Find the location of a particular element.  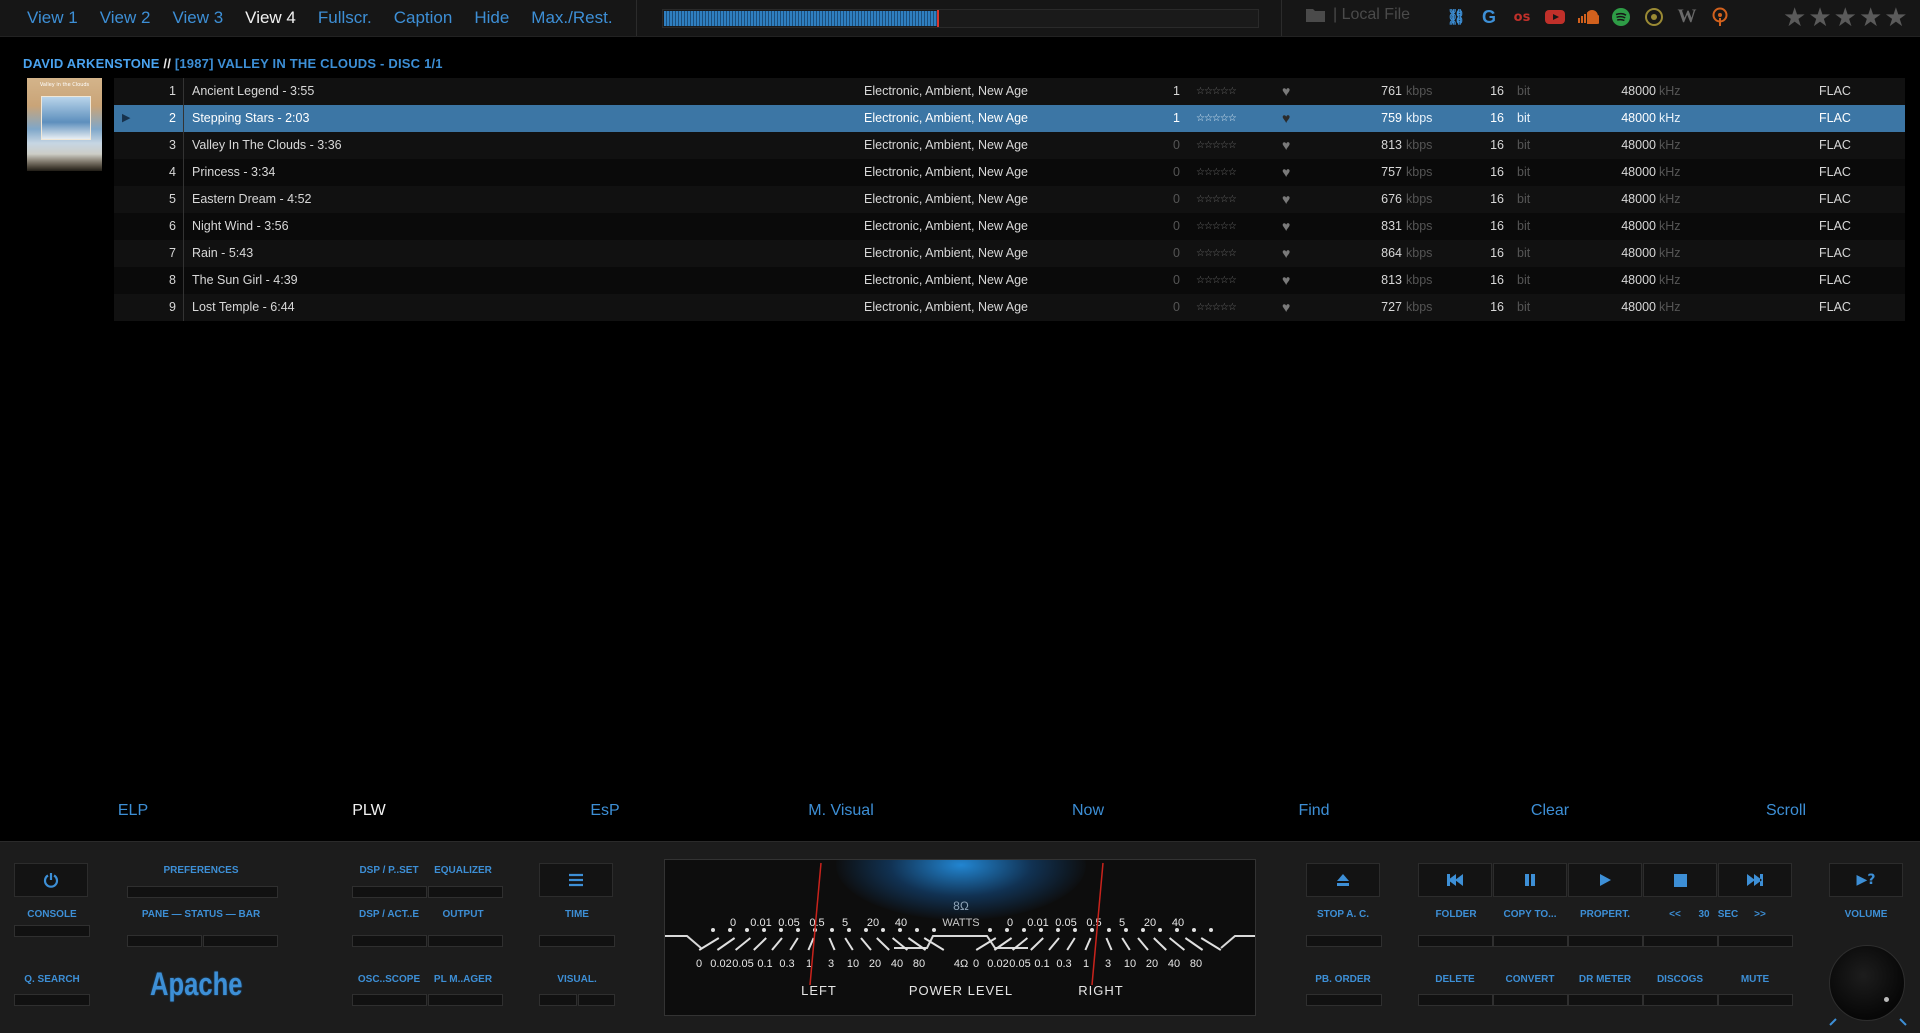

nav-caption: Caption is located at coordinates (423, 18).